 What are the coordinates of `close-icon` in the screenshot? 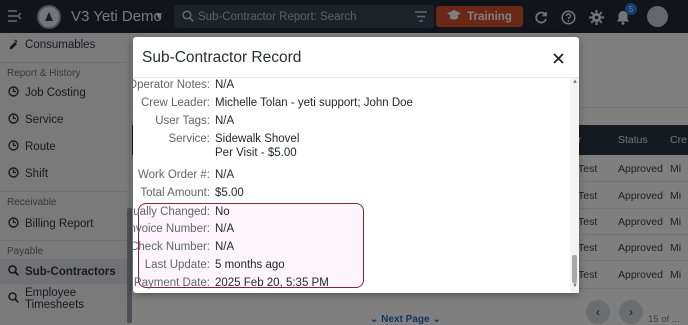 It's located at (558, 58).